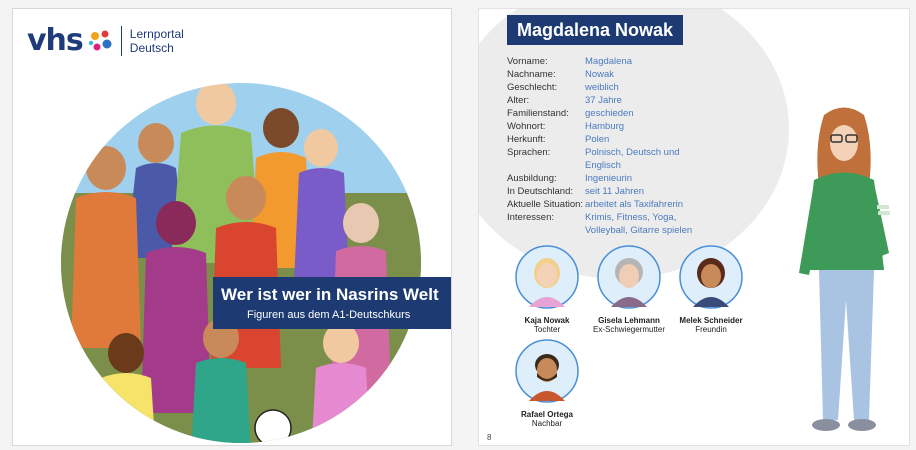 Image resolution: width=916 pixels, height=450 pixels. What do you see at coordinates (711, 329) in the screenshot?
I see `relation-role: Freundin` at bounding box center [711, 329].